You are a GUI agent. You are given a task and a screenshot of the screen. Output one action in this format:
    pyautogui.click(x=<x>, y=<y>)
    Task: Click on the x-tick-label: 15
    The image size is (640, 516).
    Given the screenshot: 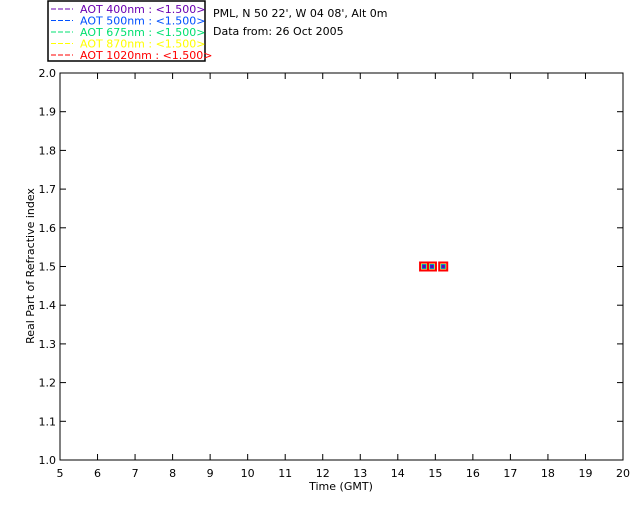 What is the action you would take?
    pyautogui.click(x=435, y=473)
    